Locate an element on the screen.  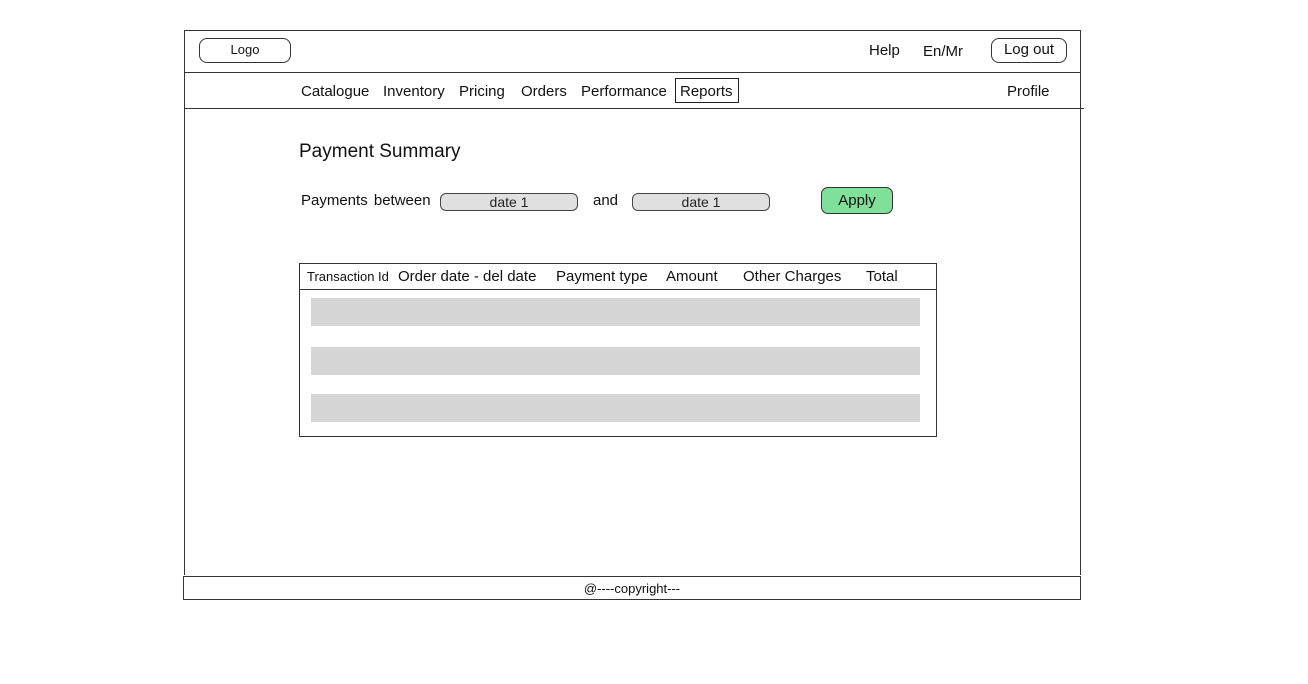
nav-item-pricing: Pricing is located at coordinates (482, 91).